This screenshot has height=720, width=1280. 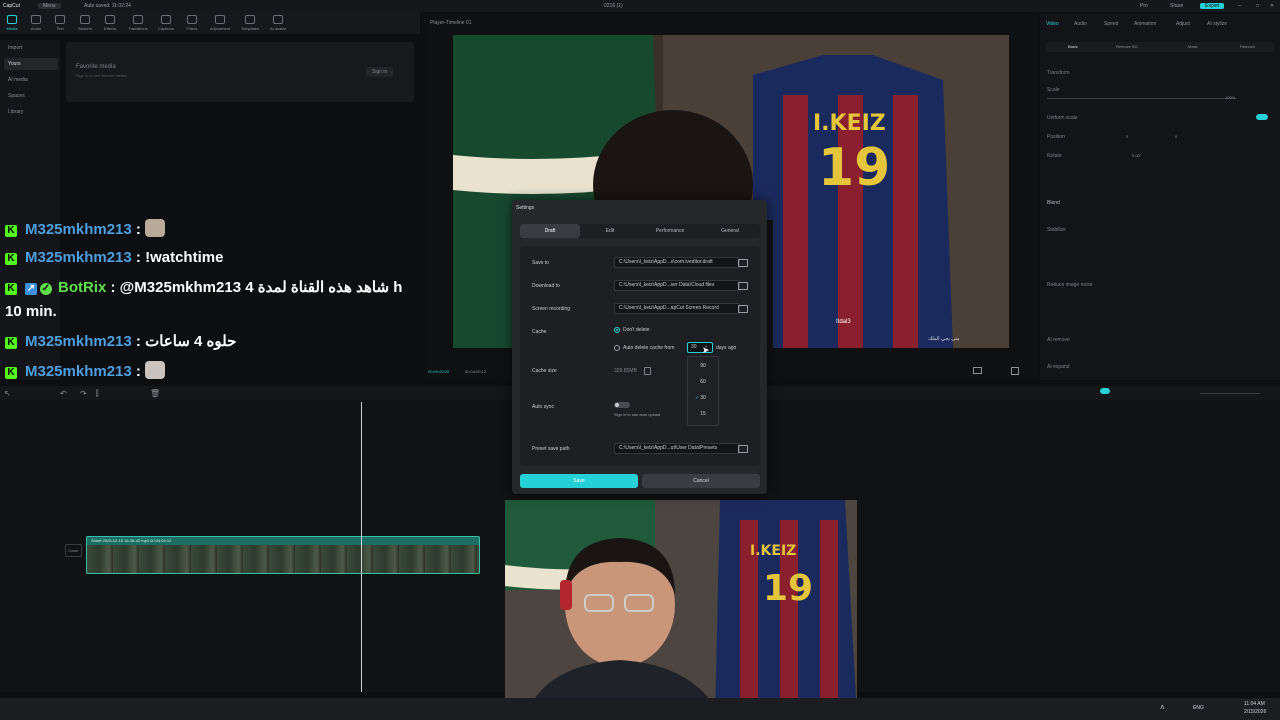 What do you see at coordinates (1070, 285) in the screenshot?
I see `reduce-noise-label: Reduce image noise` at bounding box center [1070, 285].